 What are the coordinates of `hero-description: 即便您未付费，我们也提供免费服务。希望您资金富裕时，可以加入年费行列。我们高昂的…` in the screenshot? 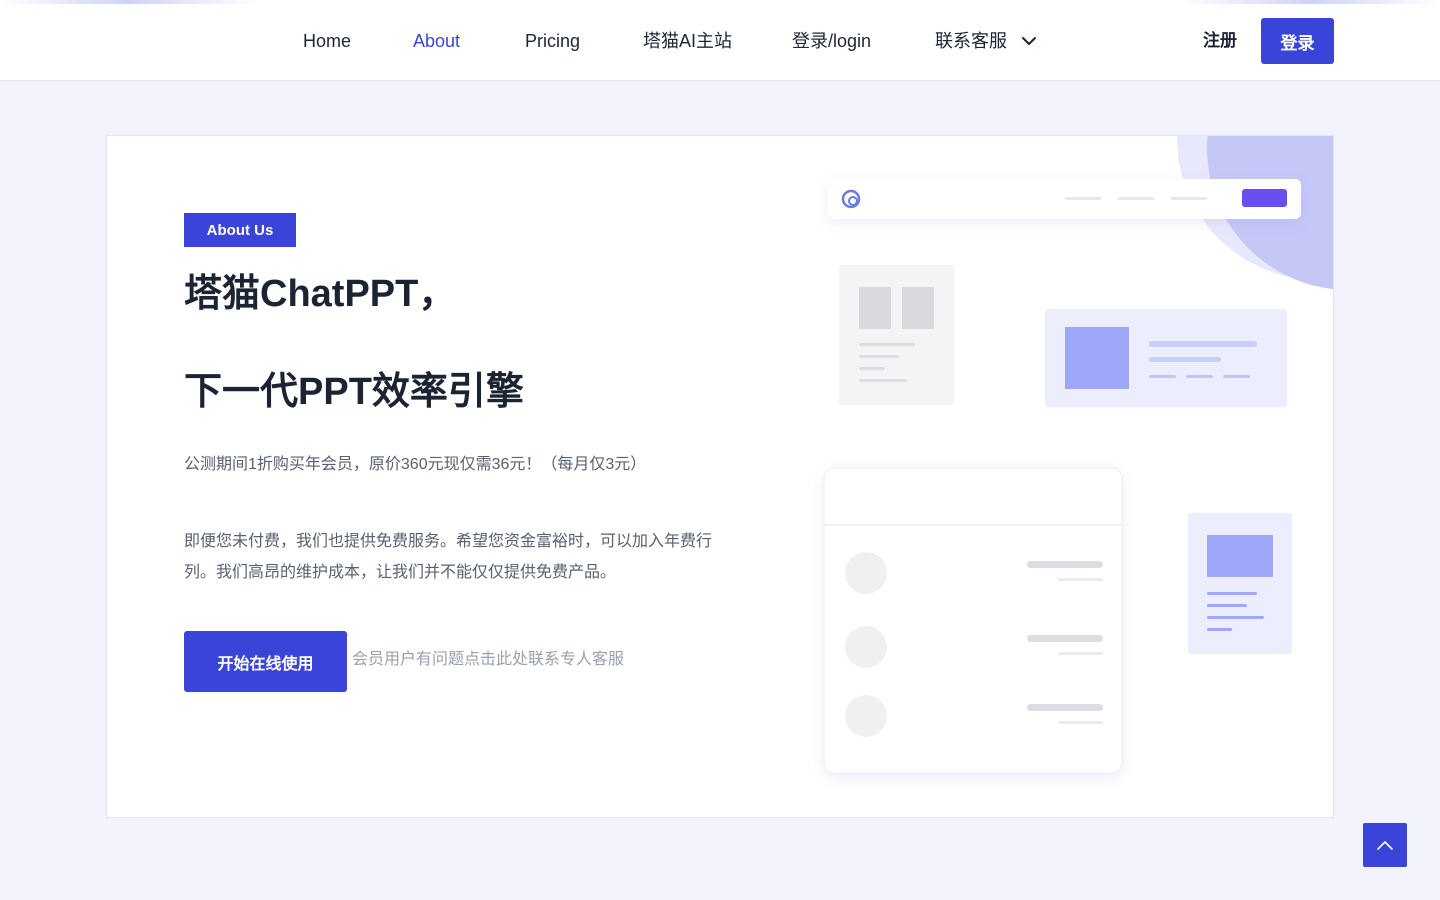 It's located at (448, 557).